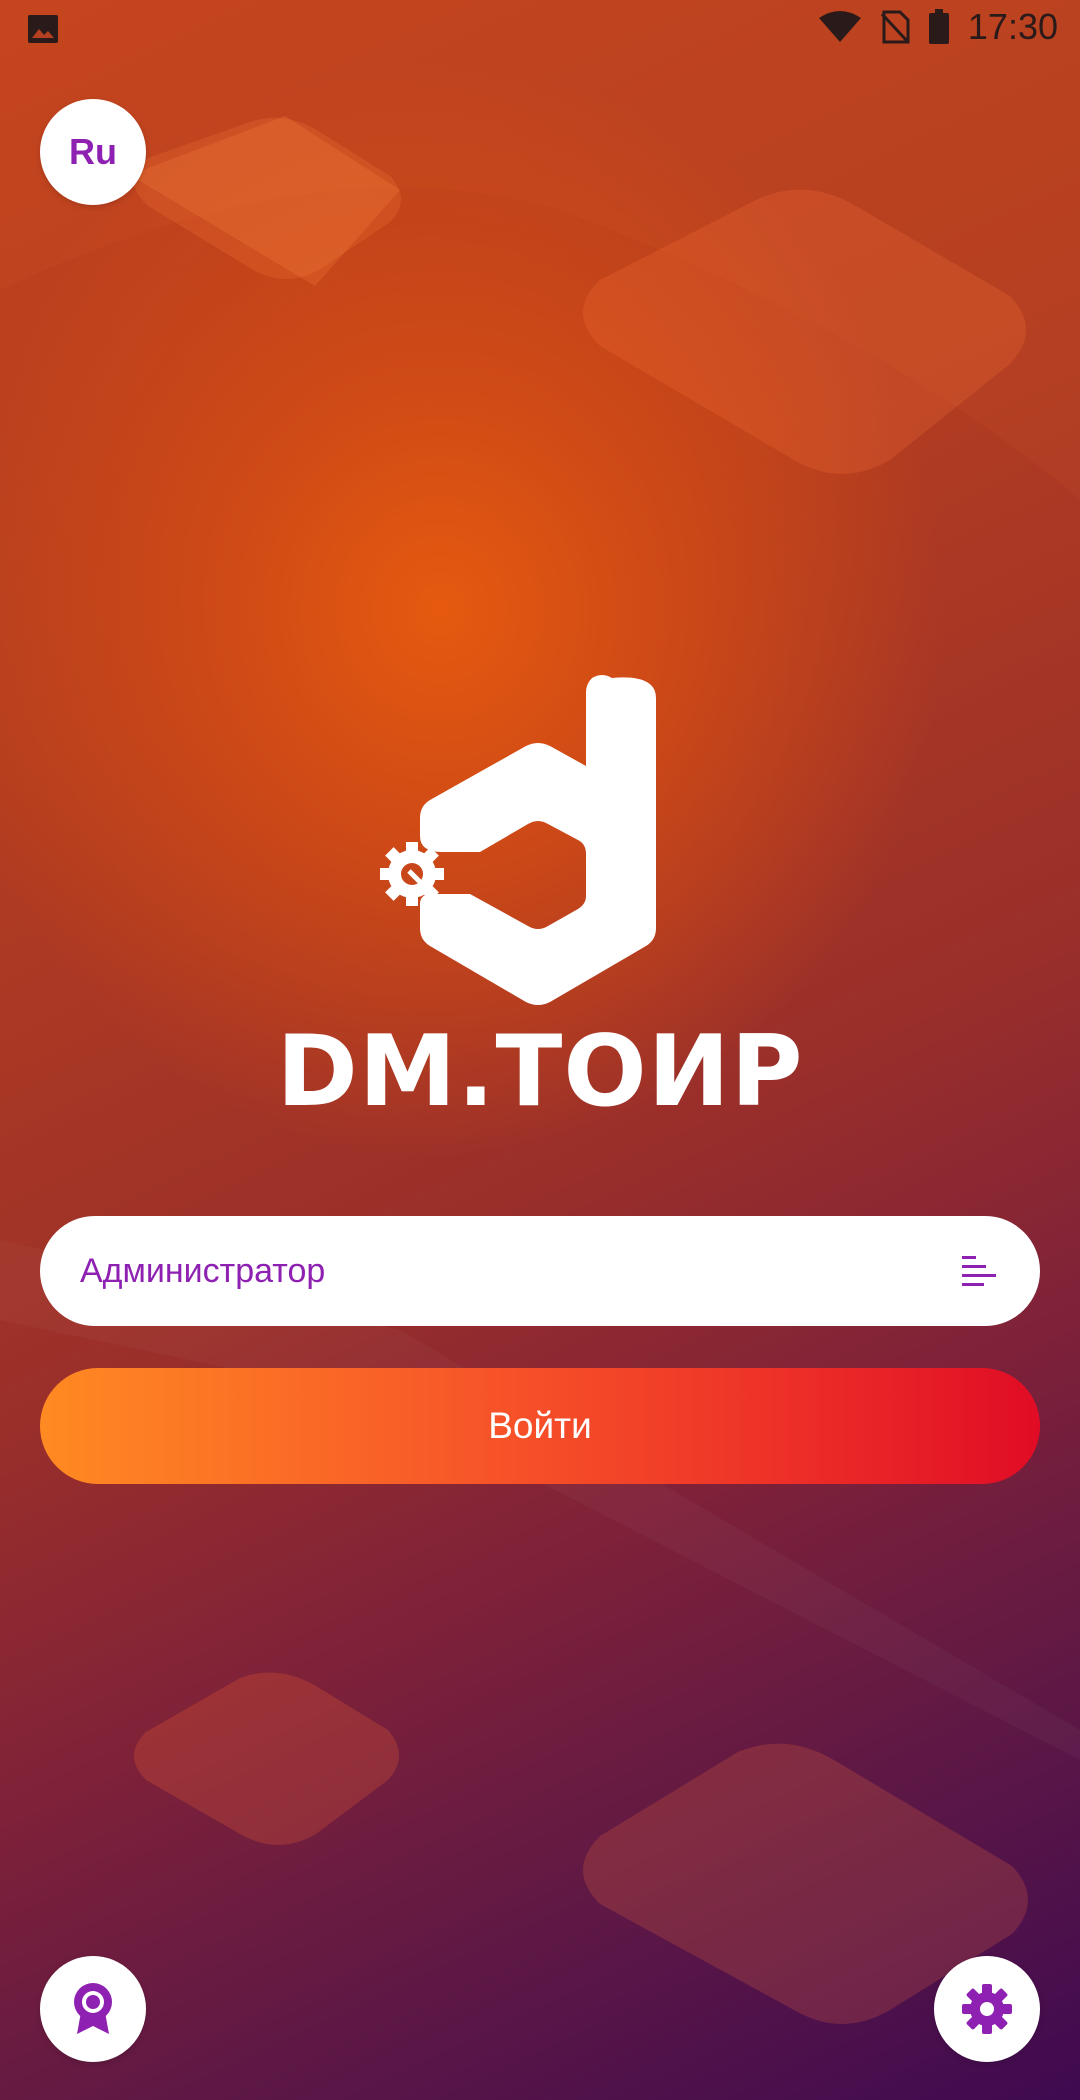  What do you see at coordinates (979, 1271) in the screenshot?
I see `list-icon` at bounding box center [979, 1271].